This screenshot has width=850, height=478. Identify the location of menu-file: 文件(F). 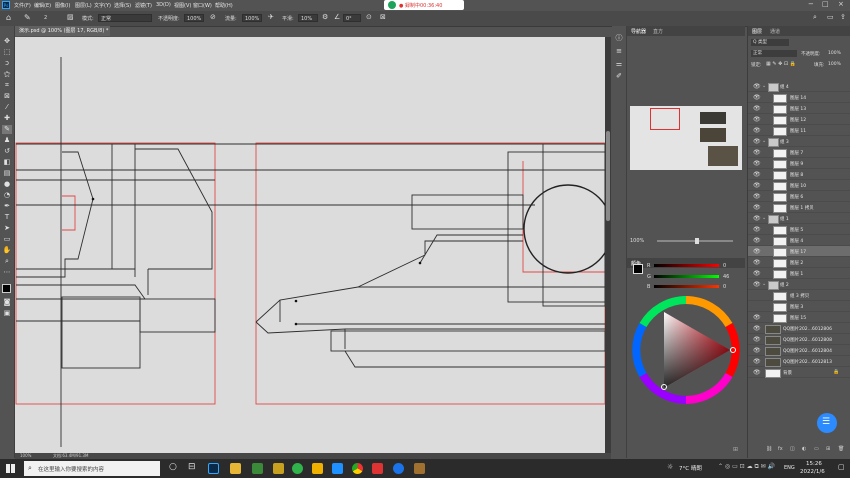
(22, 5).